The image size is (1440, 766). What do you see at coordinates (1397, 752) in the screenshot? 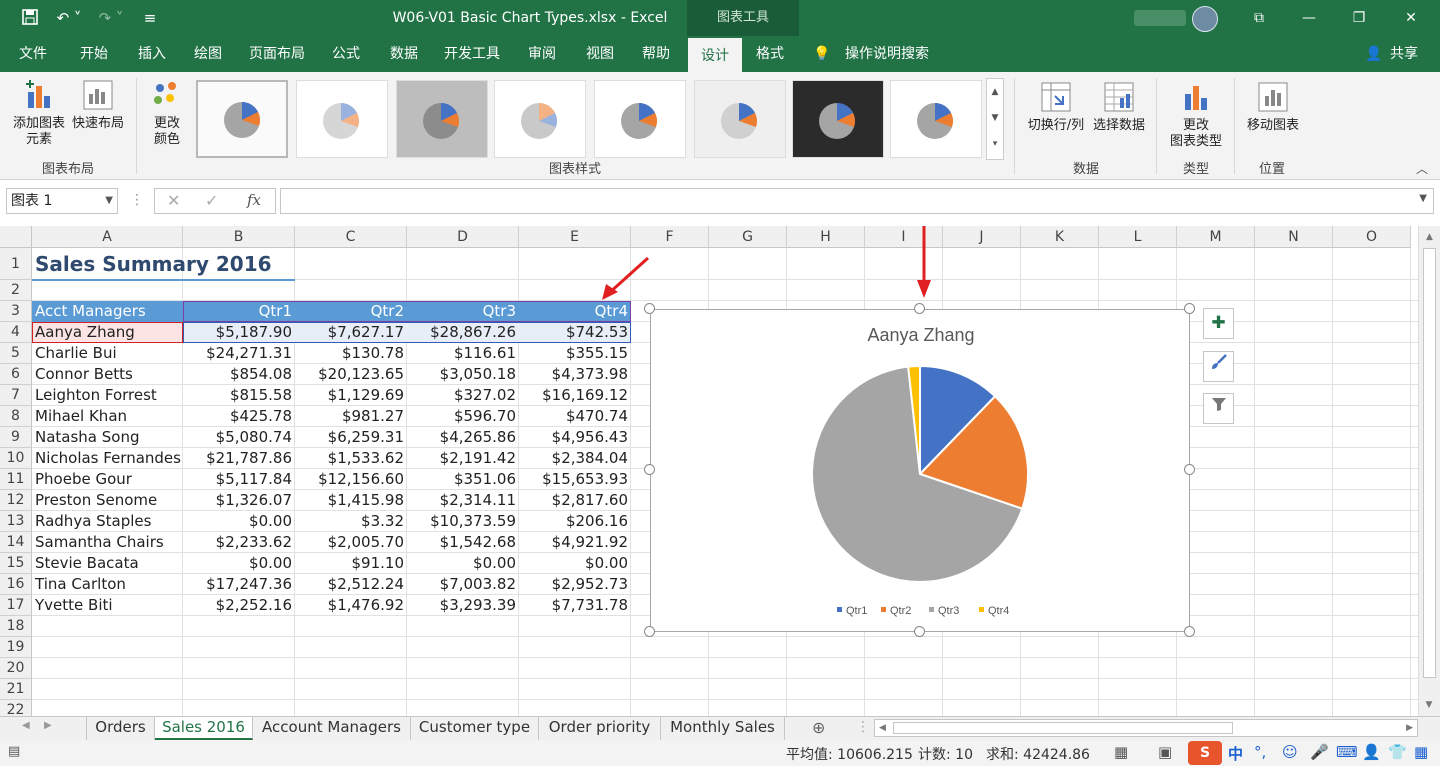
I see `shirt-icon: 👕` at bounding box center [1397, 752].